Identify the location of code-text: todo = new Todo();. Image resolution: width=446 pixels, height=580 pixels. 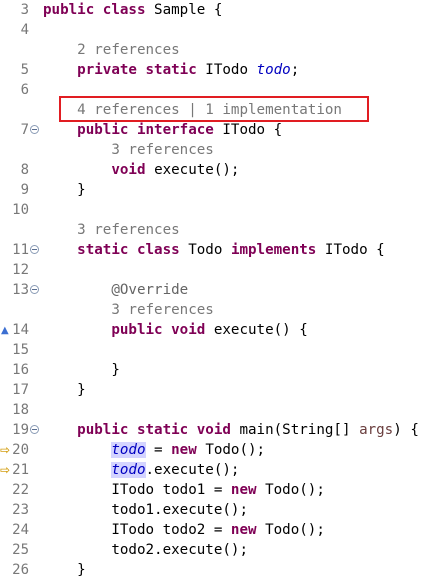
(154, 450).